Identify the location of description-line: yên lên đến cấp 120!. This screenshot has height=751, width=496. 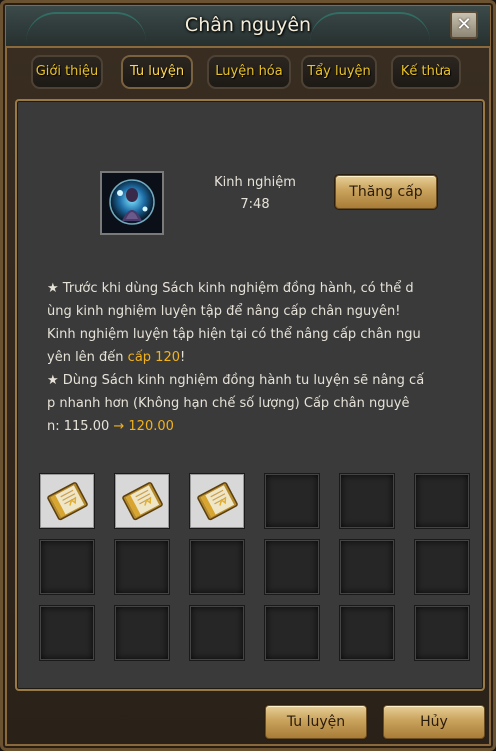
(253, 357).